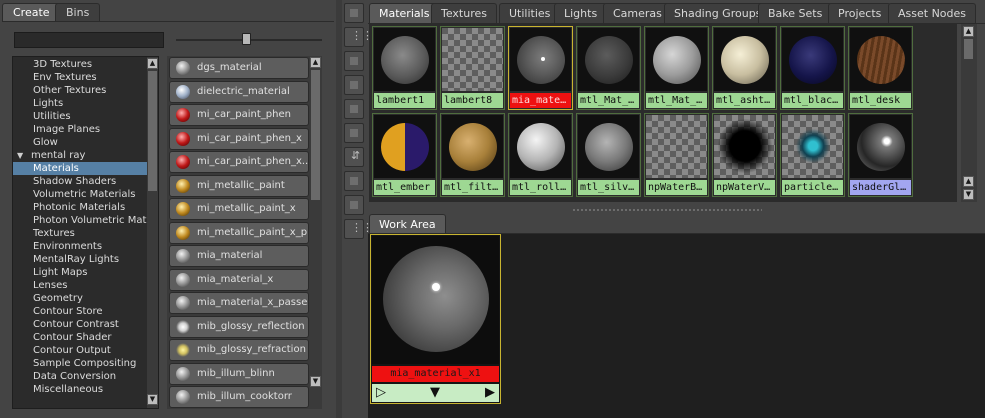 This screenshot has height=418, width=985. What do you see at coordinates (80, 168) in the screenshot?
I see `category-item: Materials` at bounding box center [80, 168].